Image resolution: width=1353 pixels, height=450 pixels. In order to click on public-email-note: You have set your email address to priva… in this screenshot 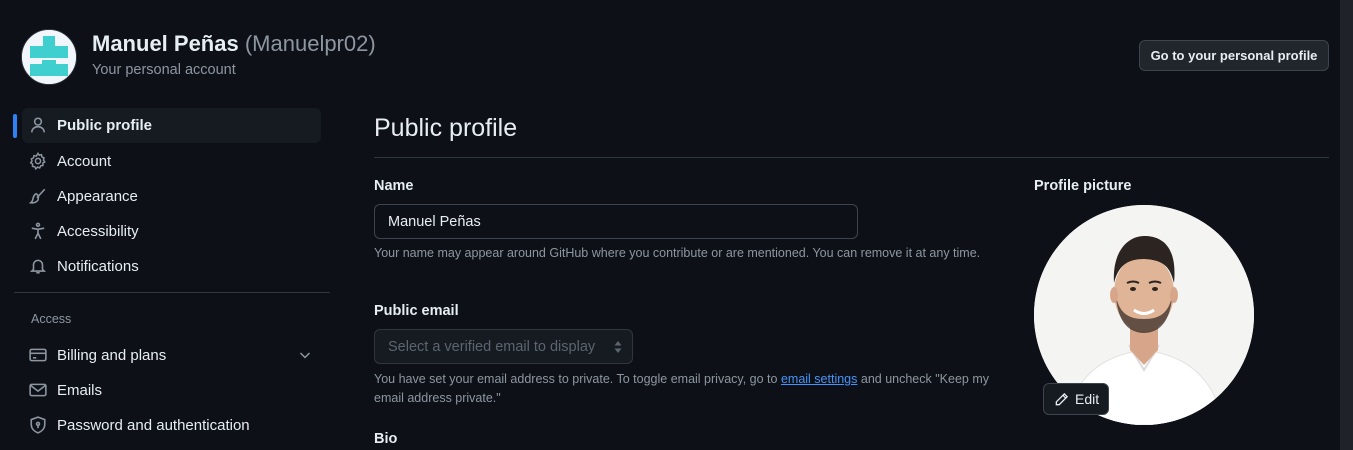, I will do `click(689, 389)`.